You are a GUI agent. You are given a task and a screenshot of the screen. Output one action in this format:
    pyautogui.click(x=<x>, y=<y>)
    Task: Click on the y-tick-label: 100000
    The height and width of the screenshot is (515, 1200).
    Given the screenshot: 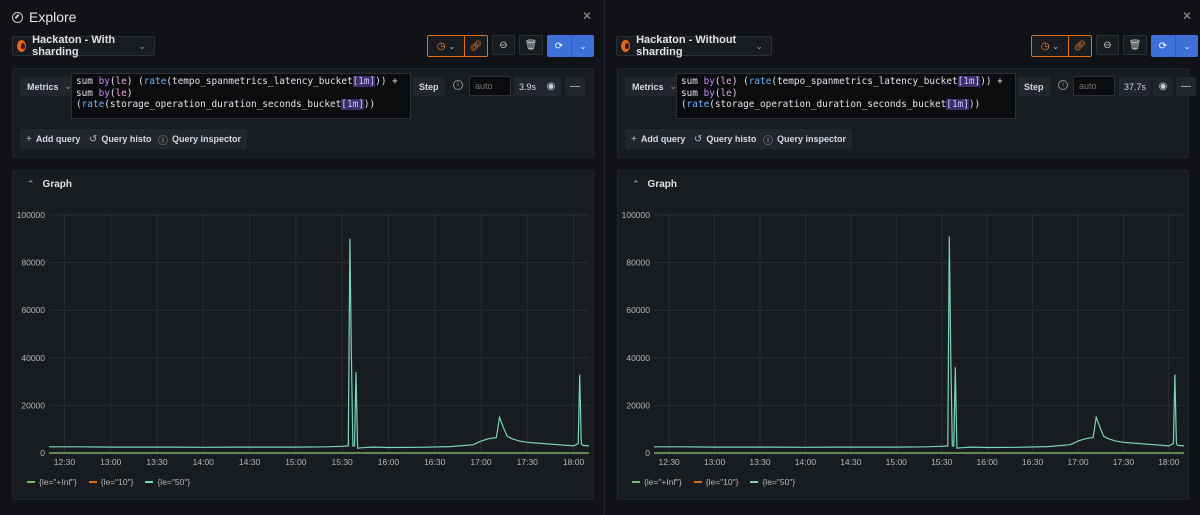 What is the action you would take?
    pyautogui.click(x=636, y=215)
    